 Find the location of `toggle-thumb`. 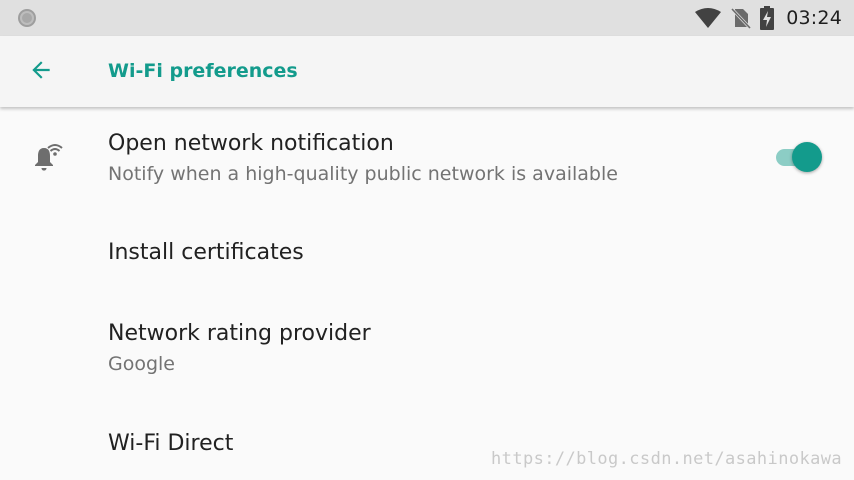

toggle-thumb is located at coordinates (807, 157).